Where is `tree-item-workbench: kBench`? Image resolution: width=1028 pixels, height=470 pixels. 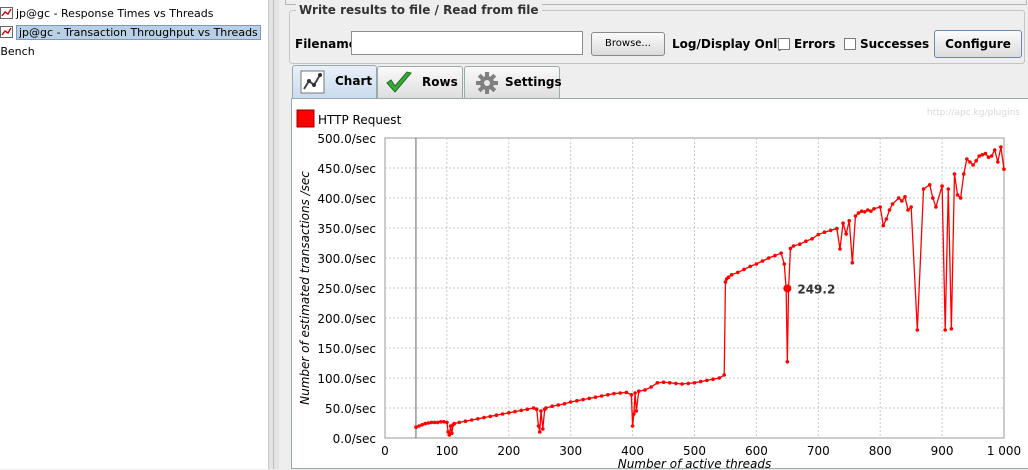
tree-item-workbench: kBench is located at coordinates (17, 51).